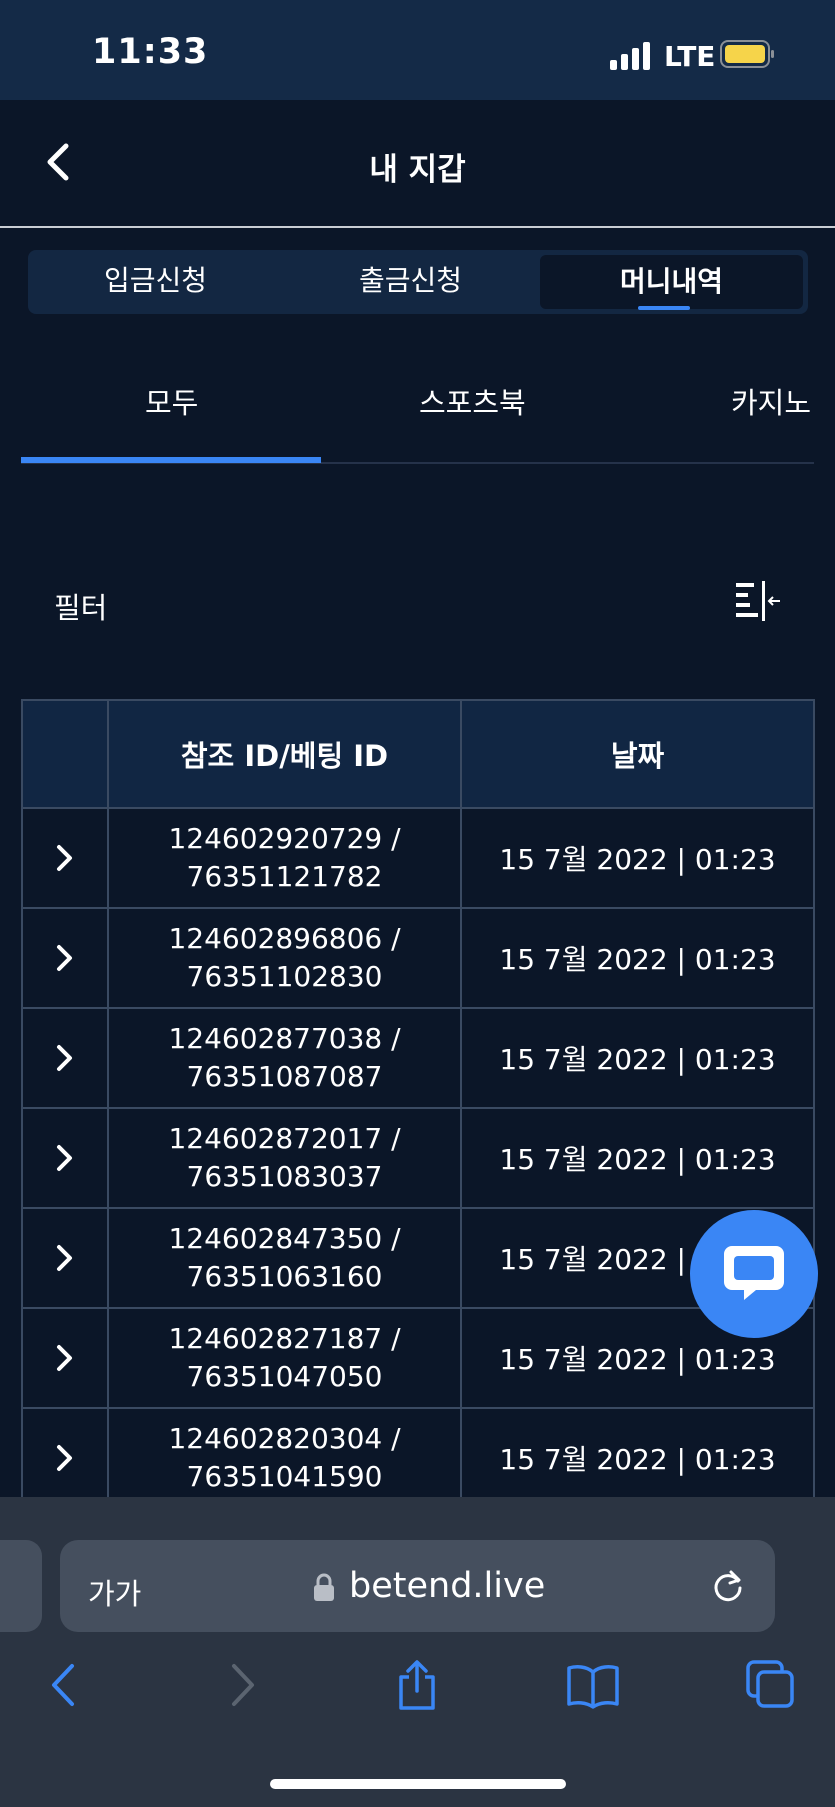 The height and width of the screenshot is (1807, 835). I want to click on browser-back-button, so click(64, 1685).